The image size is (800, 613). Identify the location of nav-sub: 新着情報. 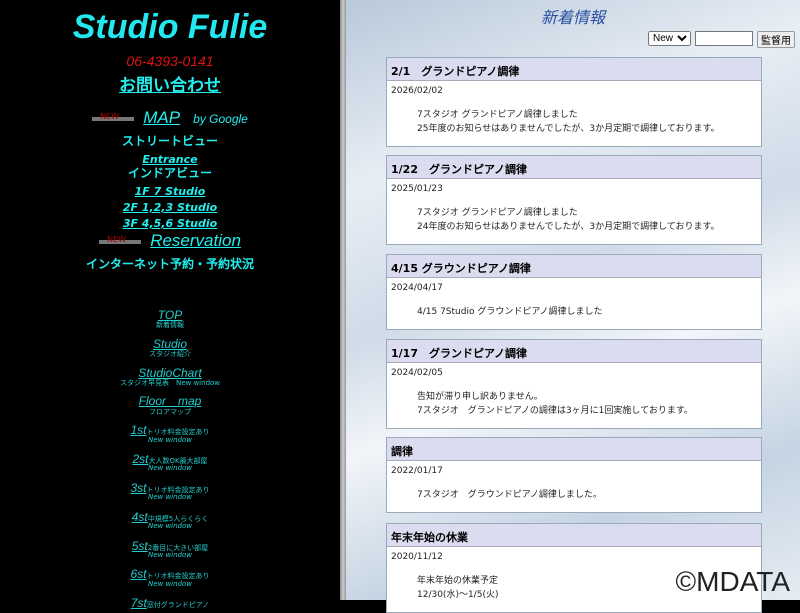
(170, 325).